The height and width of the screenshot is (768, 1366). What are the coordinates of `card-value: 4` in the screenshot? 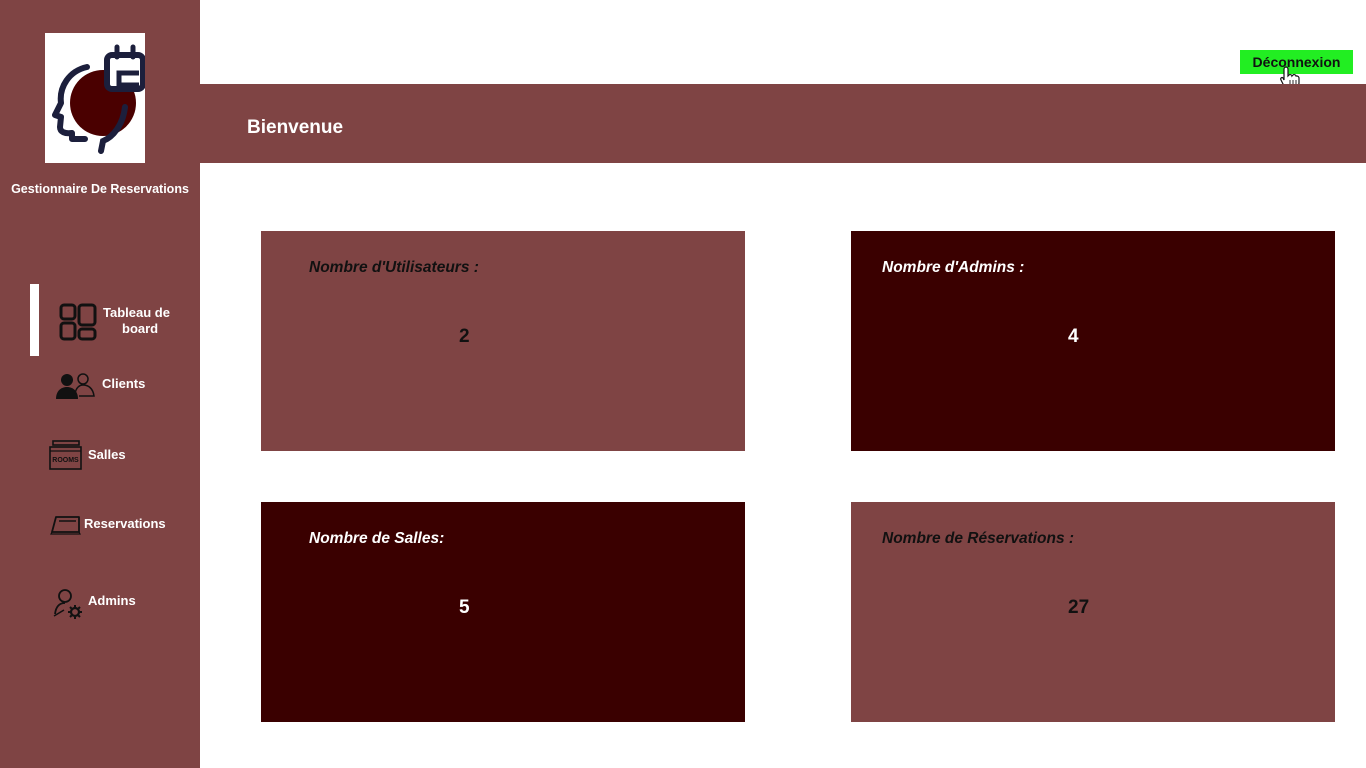 It's located at (1073, 336).